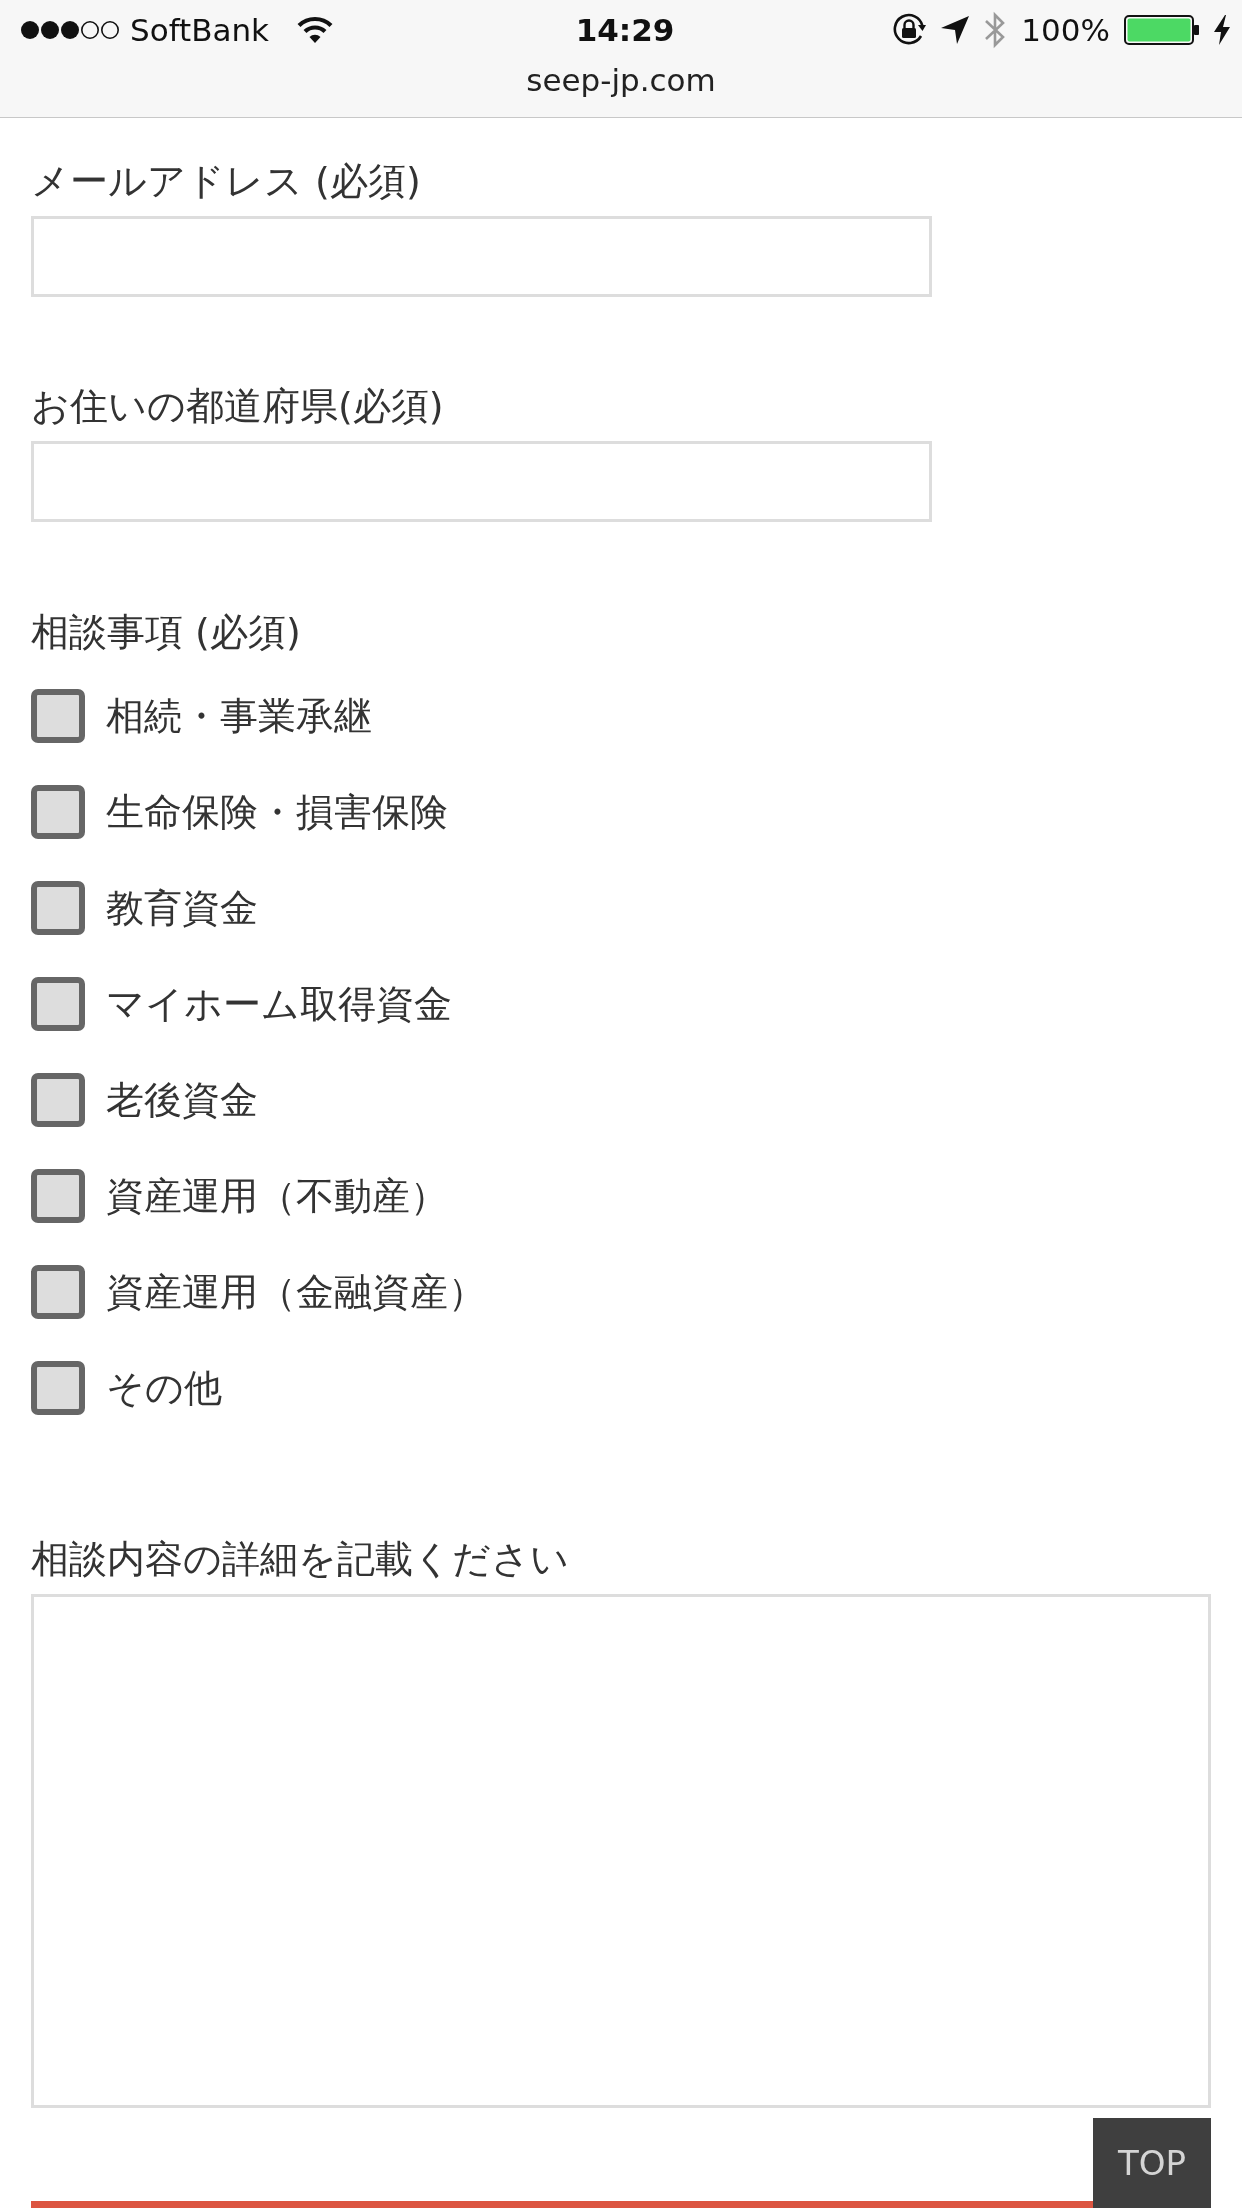 The width and height of the screenshot is (1242, 2208). I want to click on charging-bolt-icon, so click(1222, 30).